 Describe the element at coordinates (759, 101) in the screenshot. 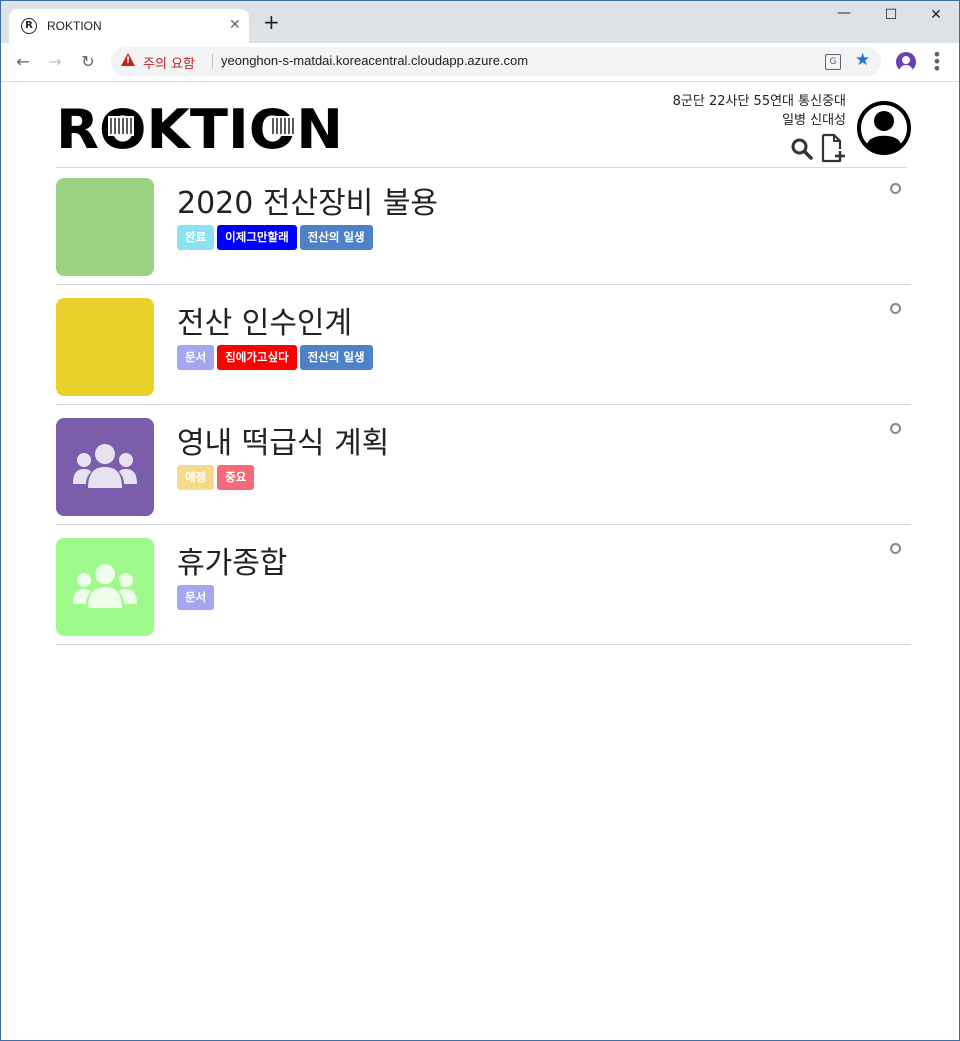

I see `unit-text: 8군단 22사단 55연대 통신중대` at that location.